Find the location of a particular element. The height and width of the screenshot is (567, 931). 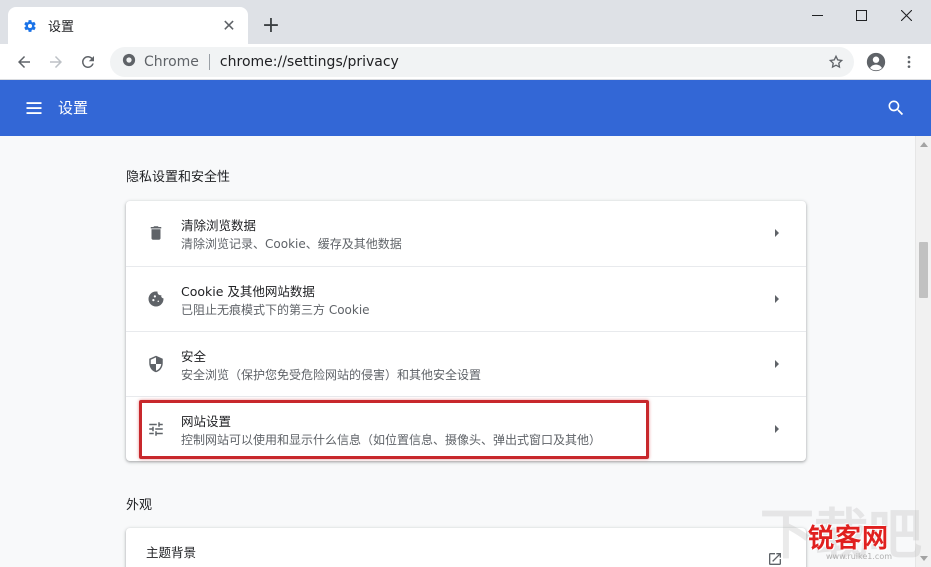

row-title: 安全 is located at coordinates (194, 356).